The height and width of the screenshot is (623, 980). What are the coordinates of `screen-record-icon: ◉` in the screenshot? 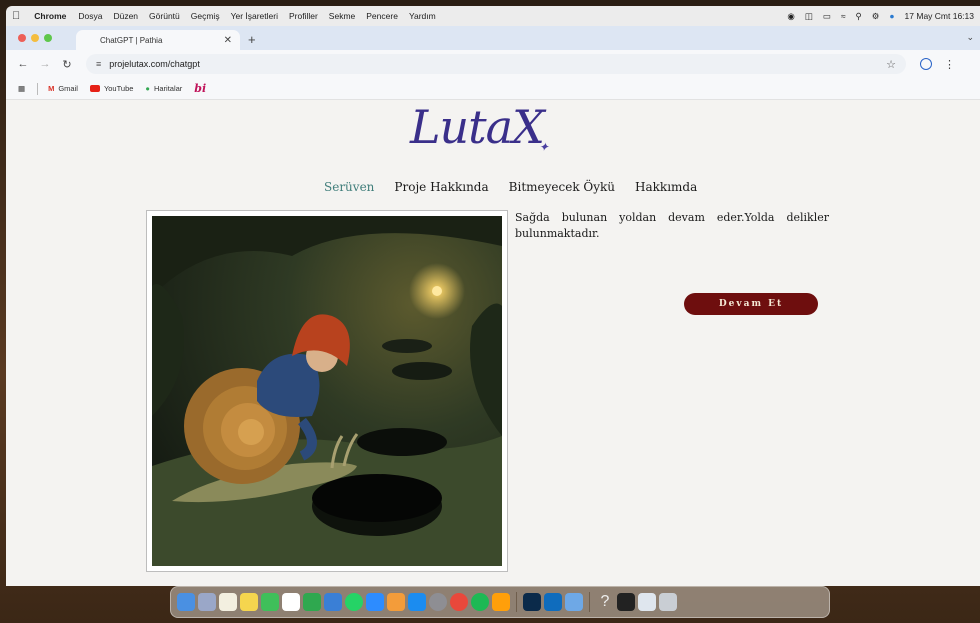 It's located at (790, 16).